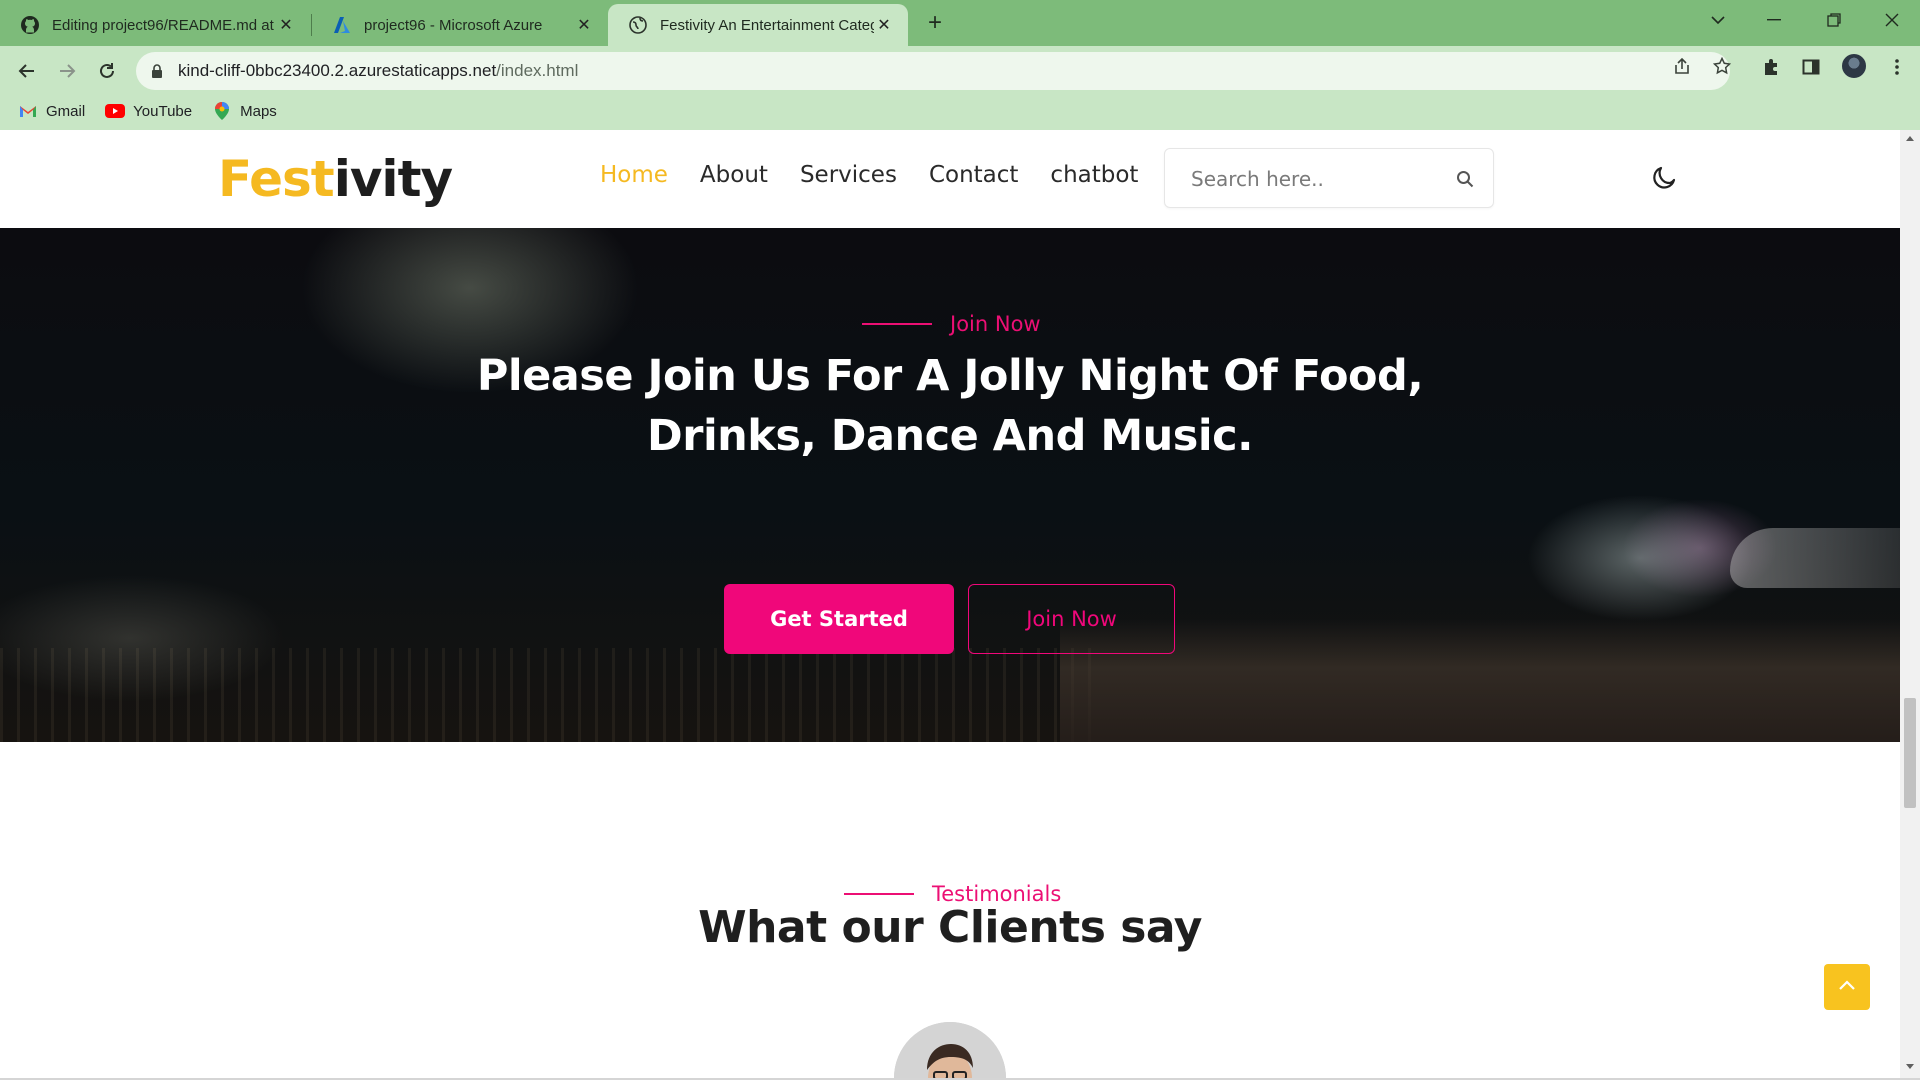 The image size is (1920, 1080). Describe the element at coordinates (550, 695) in the screenshot. I see `city-lights-background` at that location.